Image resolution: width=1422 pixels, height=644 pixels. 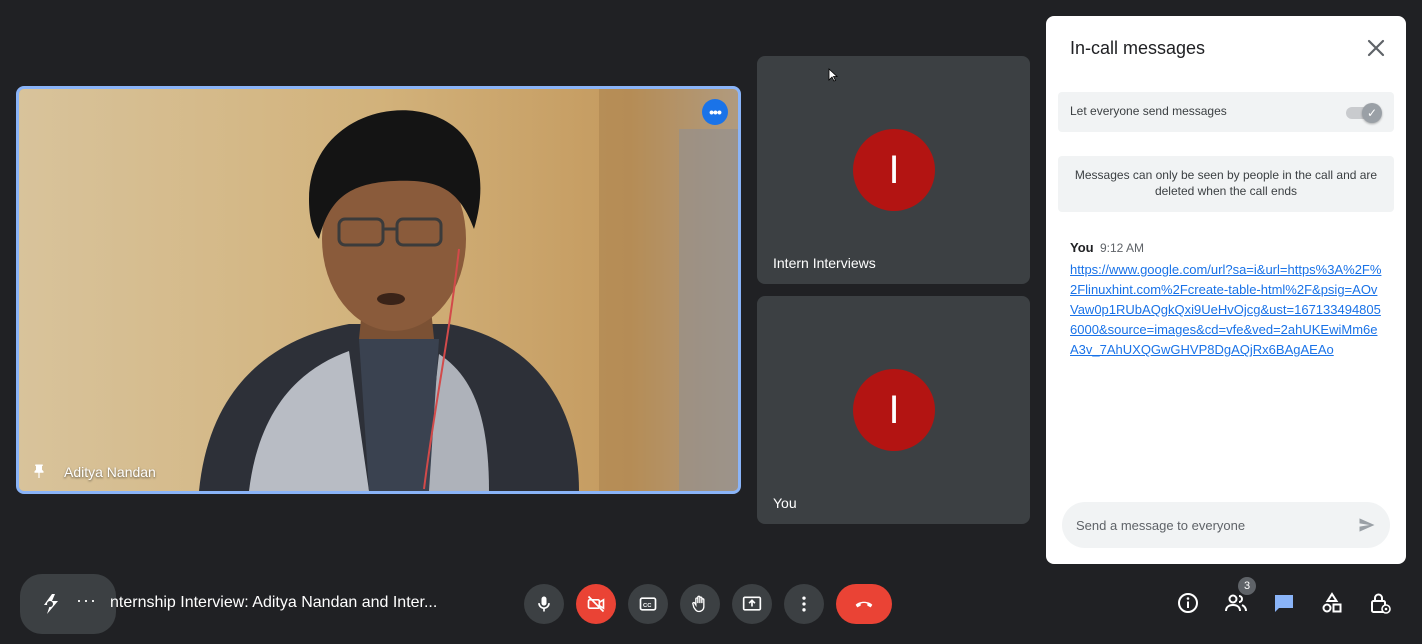 I want to click on checkmark-icon: ✓, so click(x=1372, y=113).